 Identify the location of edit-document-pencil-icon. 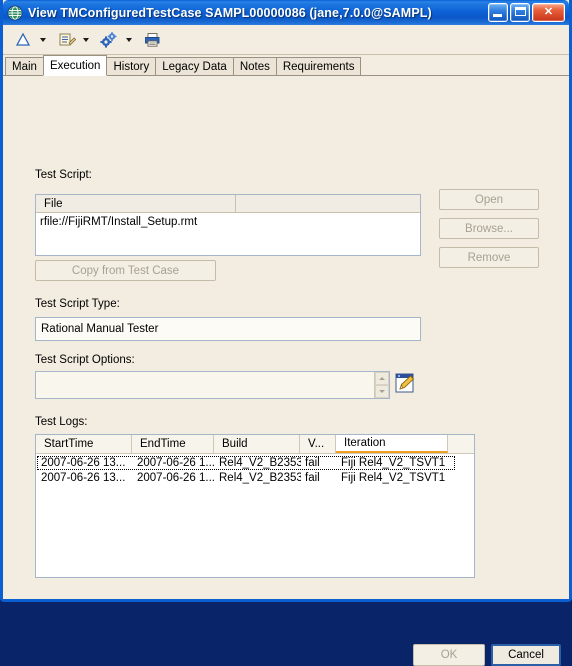
(405, 383).